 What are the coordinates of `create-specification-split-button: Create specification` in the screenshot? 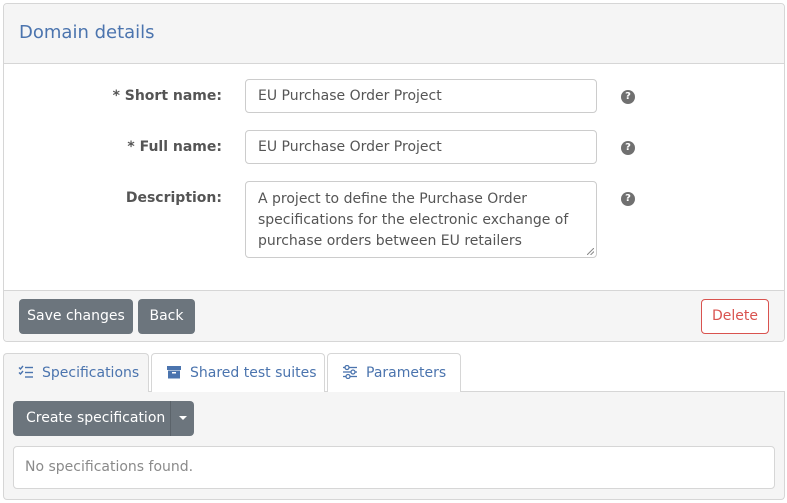 It's located at (103, 418).